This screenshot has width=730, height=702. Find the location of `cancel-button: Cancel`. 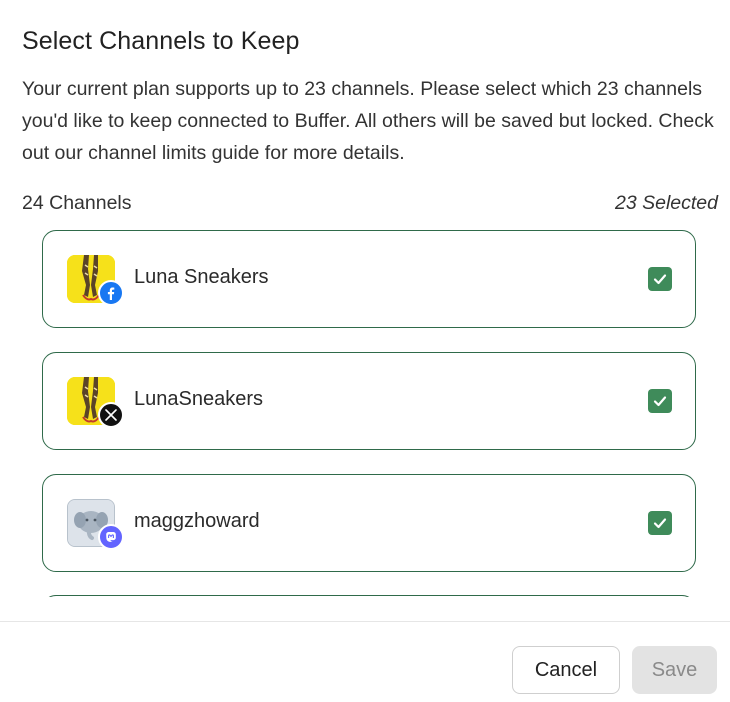

cancel-button: Cancel is located at coordinates (566, 670).